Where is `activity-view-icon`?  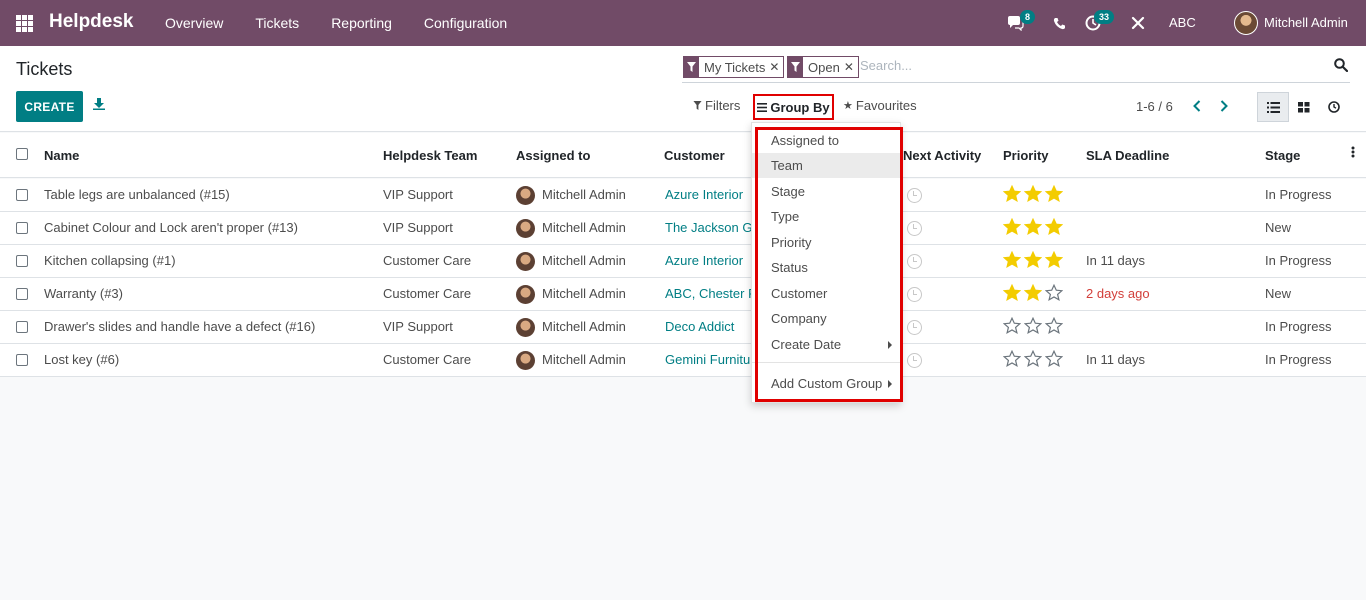
activity-view-icon is located at coordinates (1334, 107).